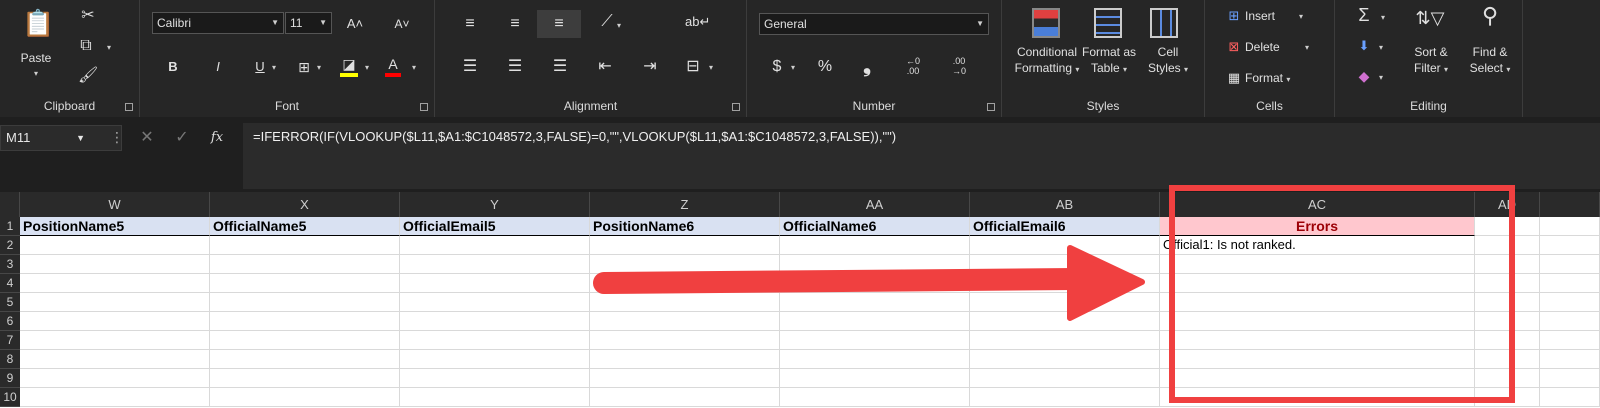 The width and height of the screenshot is (1600, 408). What do you see at coordinates (36, 58) in the screenshot?
I see `paste-button: Paste` at bounding box center [36, 58].